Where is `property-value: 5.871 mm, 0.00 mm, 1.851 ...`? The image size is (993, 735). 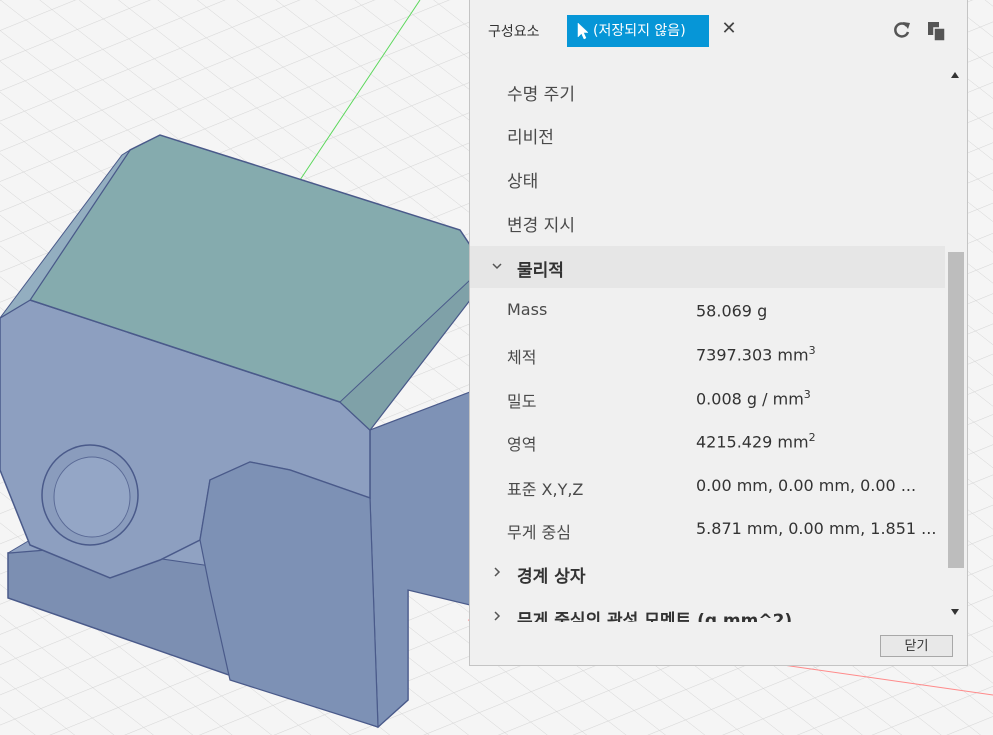 property-value: 5.871 mm, 0.00 mm, 1.851 ... is located at coordinates (816, 528).